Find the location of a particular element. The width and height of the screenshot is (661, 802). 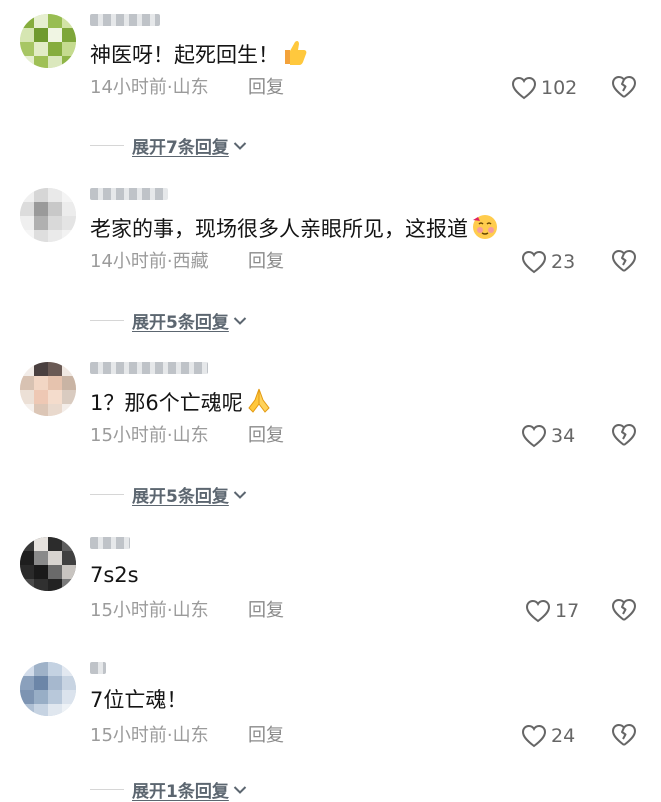

comment-text-content: 7s2s is located at coordinates (114, 575).